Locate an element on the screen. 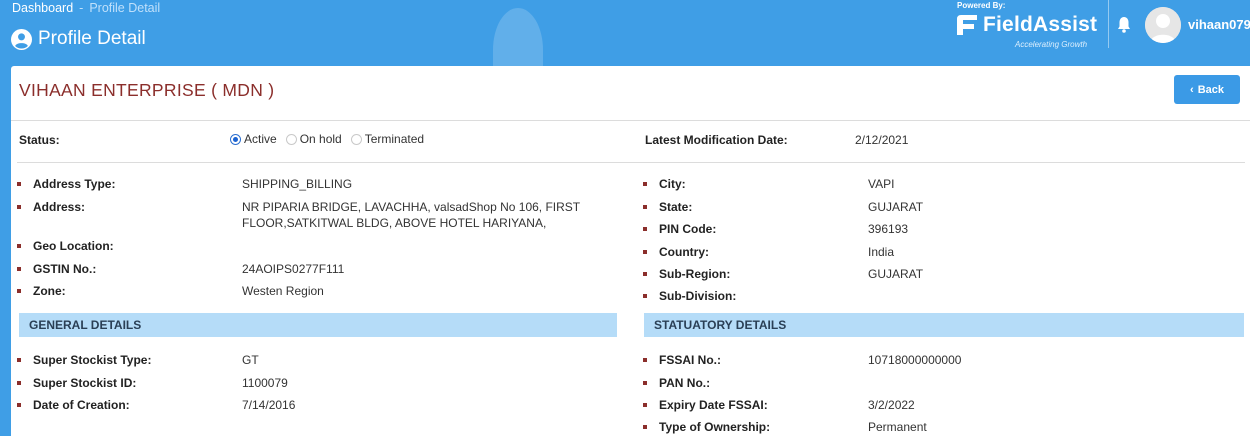 The width and height of the screenshot is (1250, 436). zone-label: Zone: is located at coordinates (49, 291).